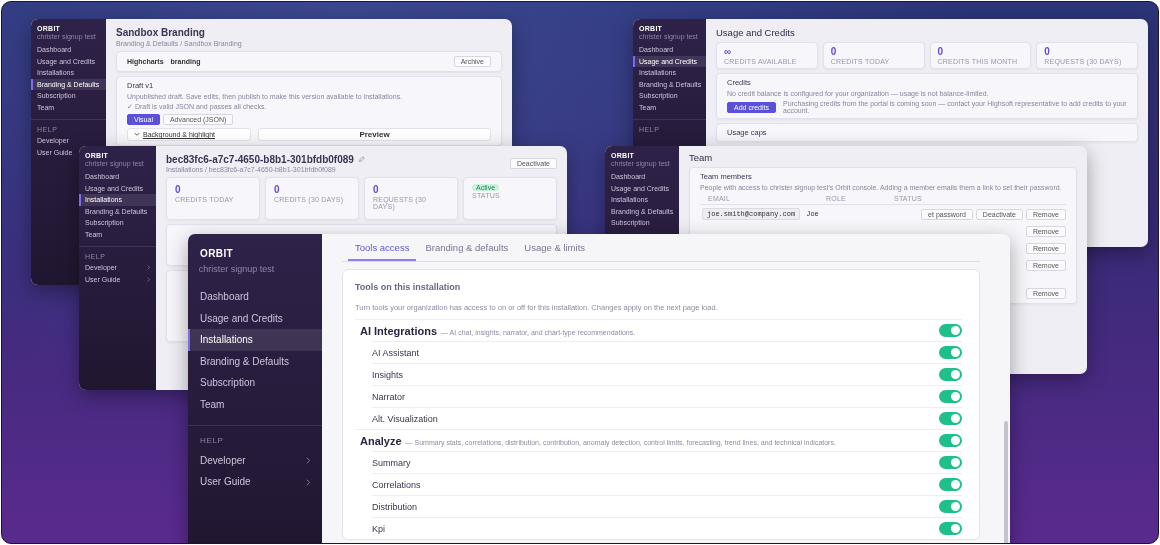  I want to click on sidebar-item: Team, so click(255, 404).